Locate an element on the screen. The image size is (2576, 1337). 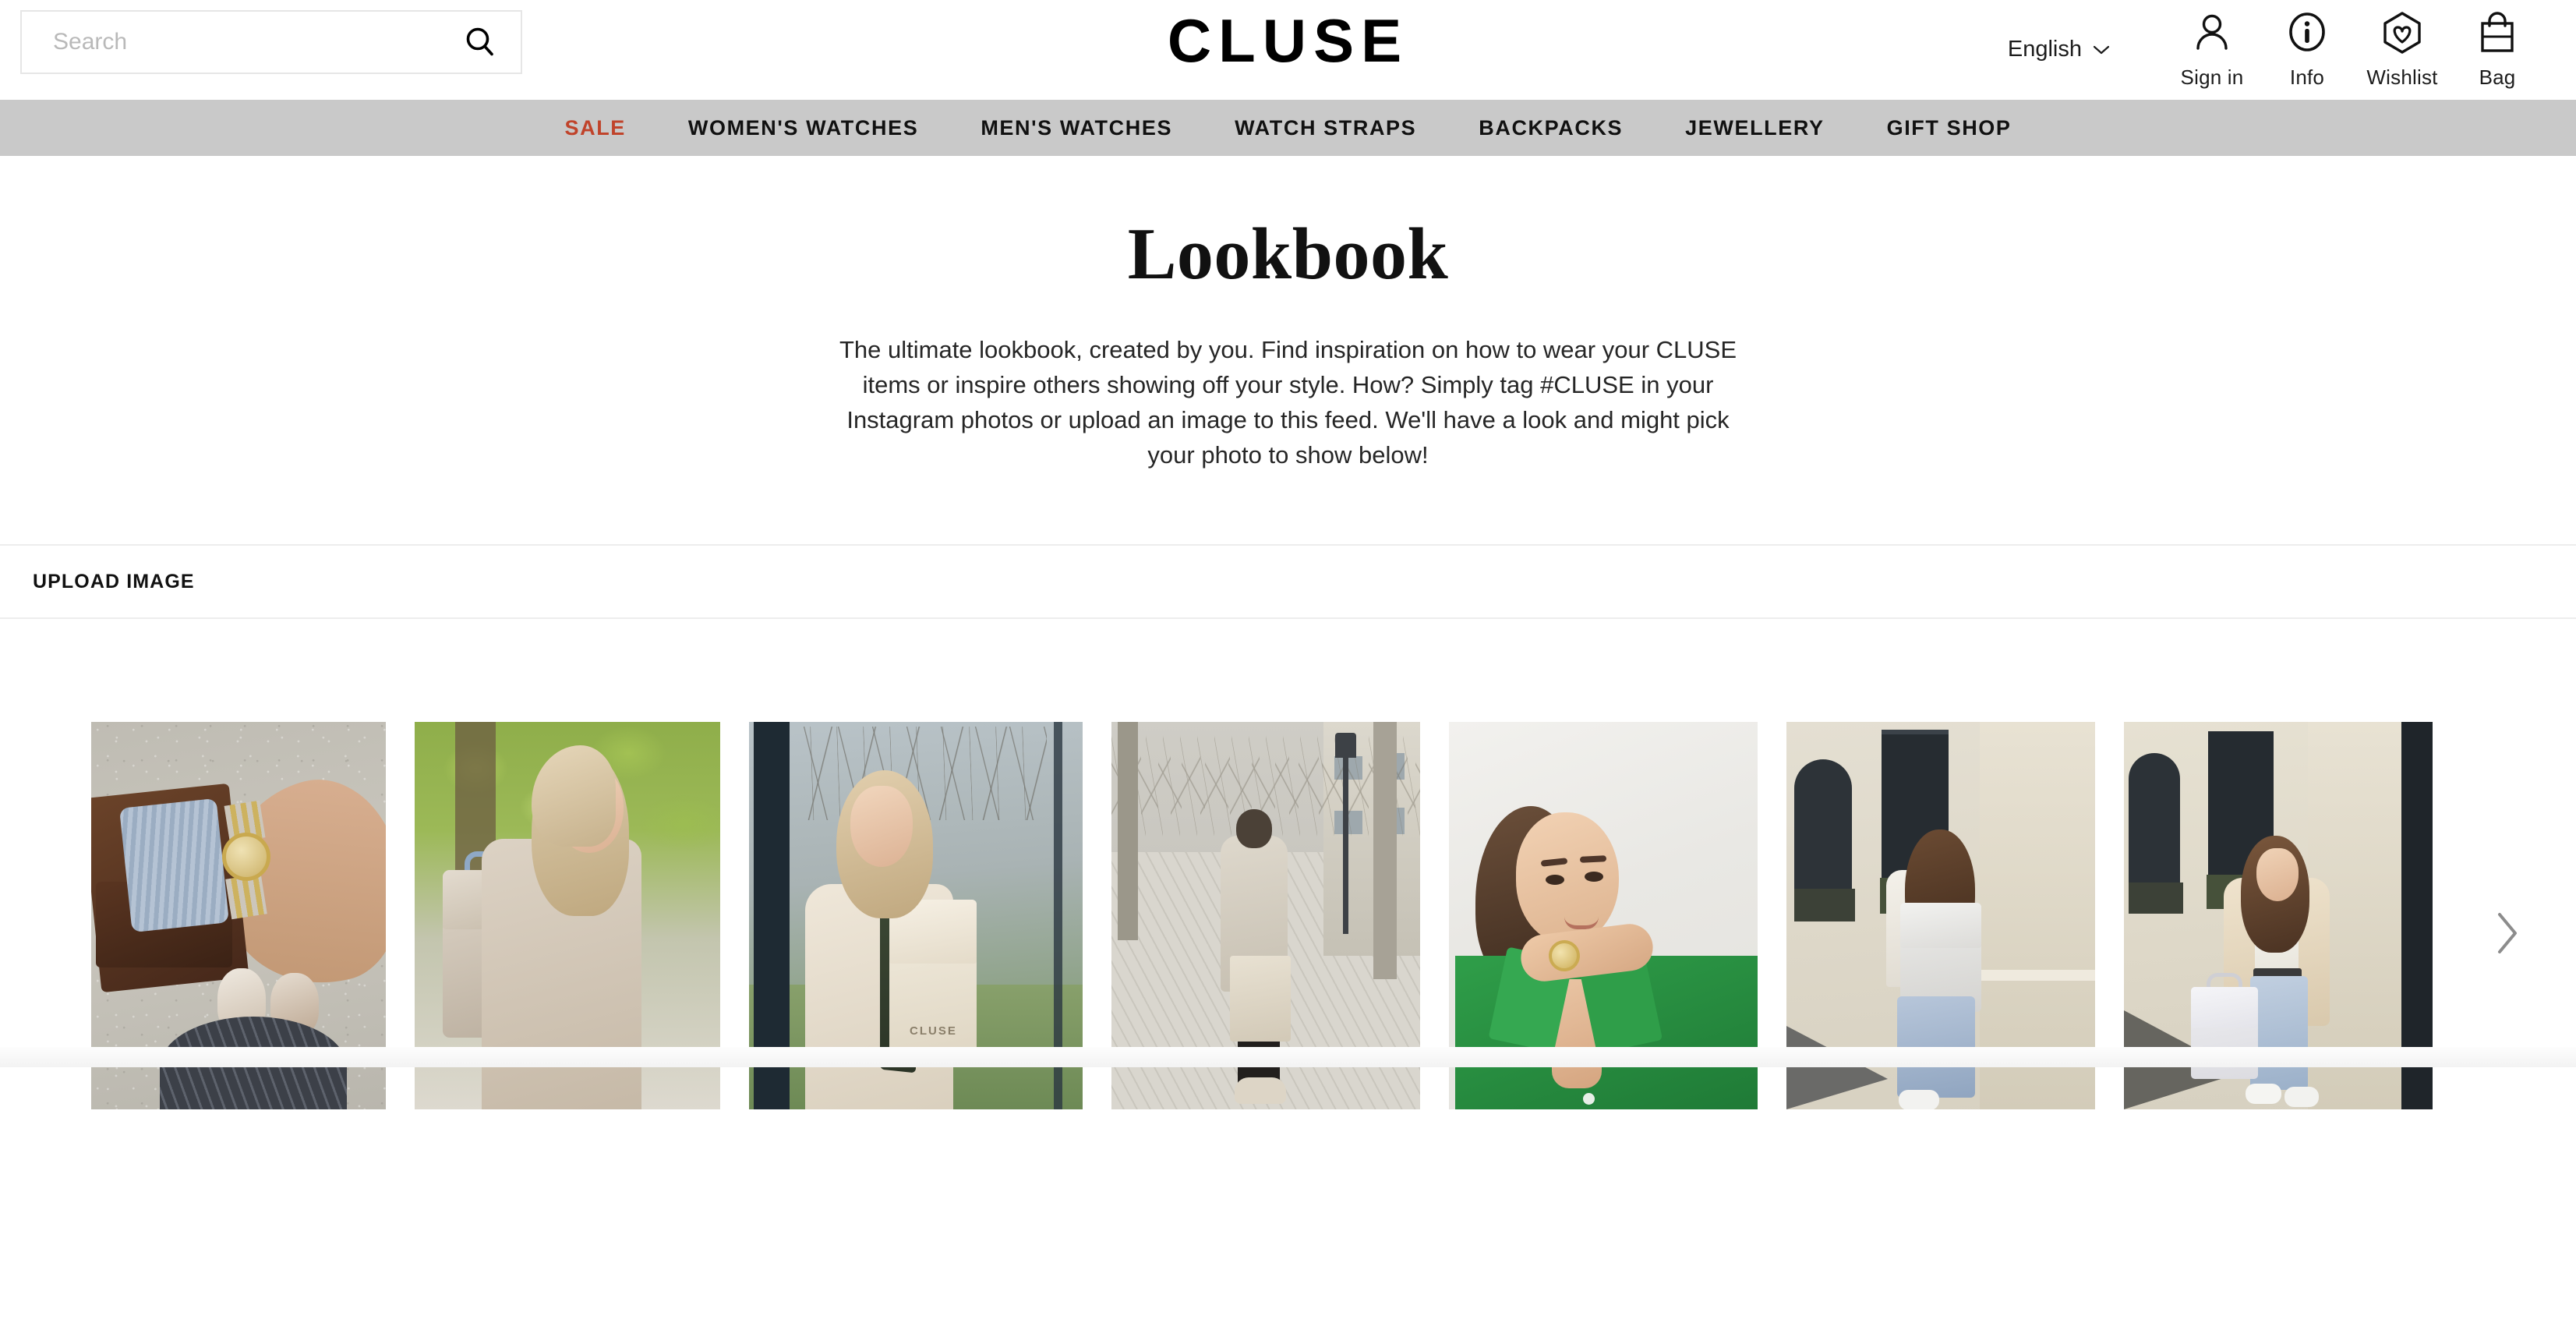
info-label: Info is located at coordinates (2307, 77).